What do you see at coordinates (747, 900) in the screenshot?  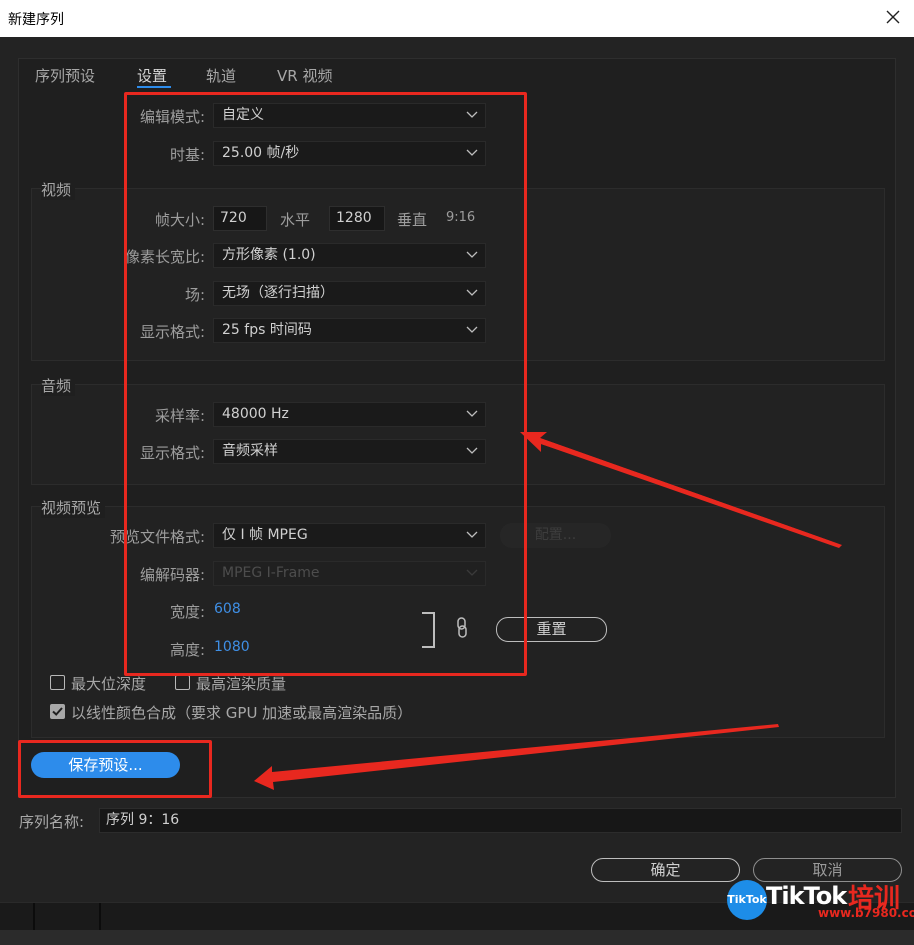 I see `tiktok-logo-badge: TikTok` at bounding box center [747, 900].